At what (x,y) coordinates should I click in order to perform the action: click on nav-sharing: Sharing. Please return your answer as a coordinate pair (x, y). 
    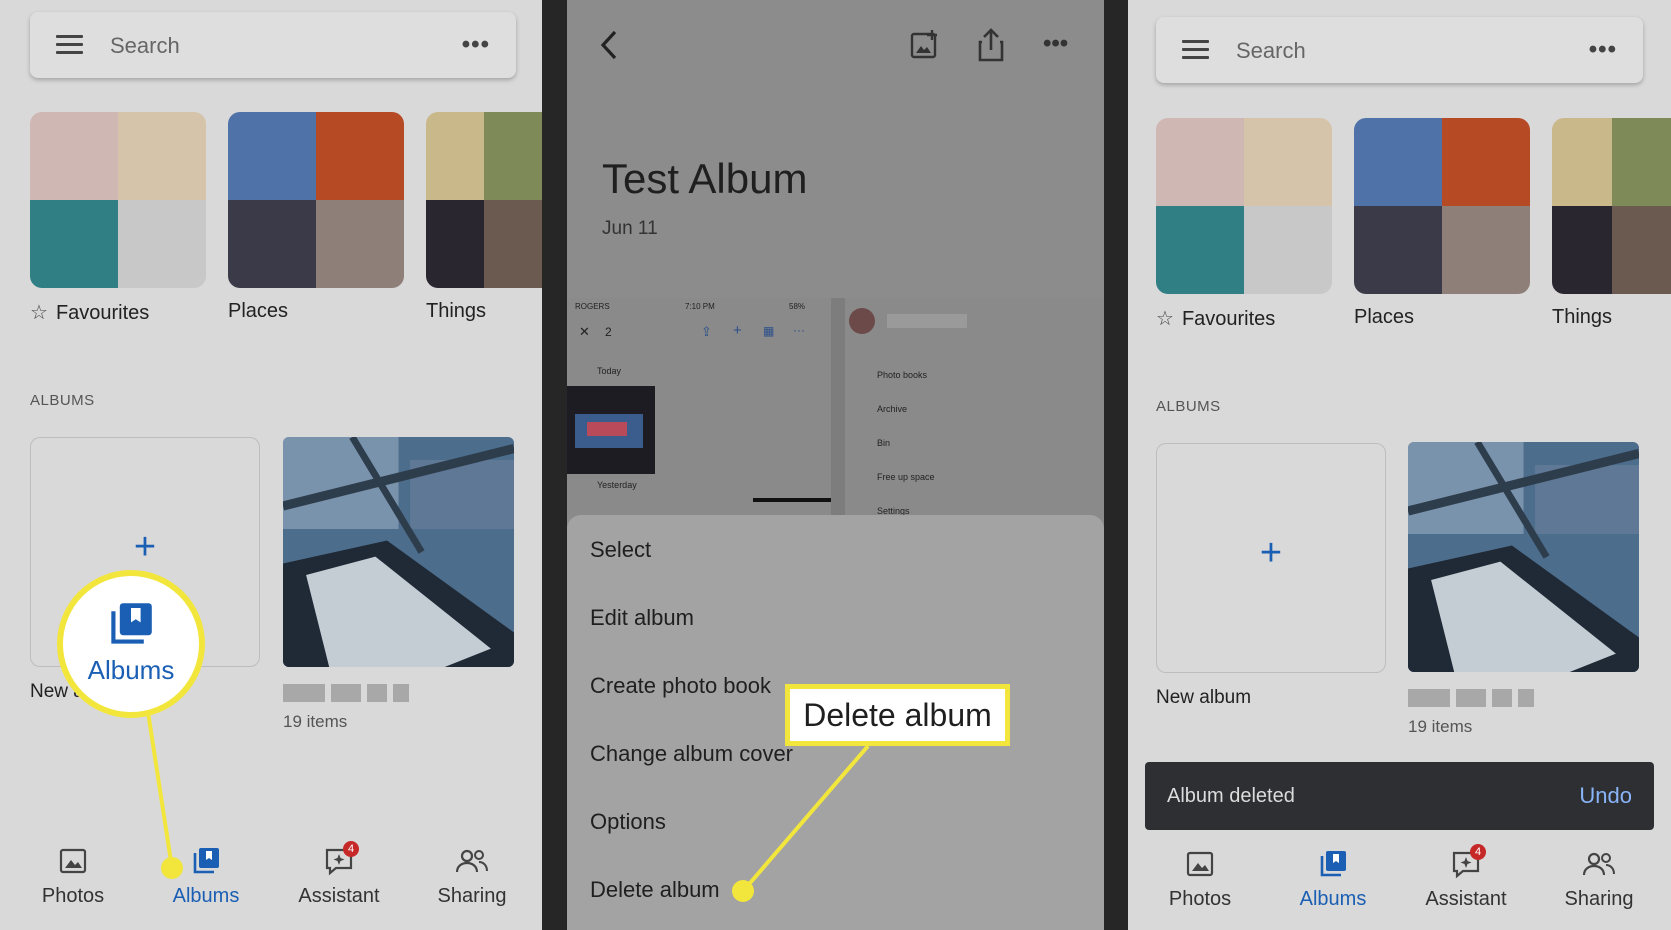
    Looking at the image, I should click on (1599, 878).